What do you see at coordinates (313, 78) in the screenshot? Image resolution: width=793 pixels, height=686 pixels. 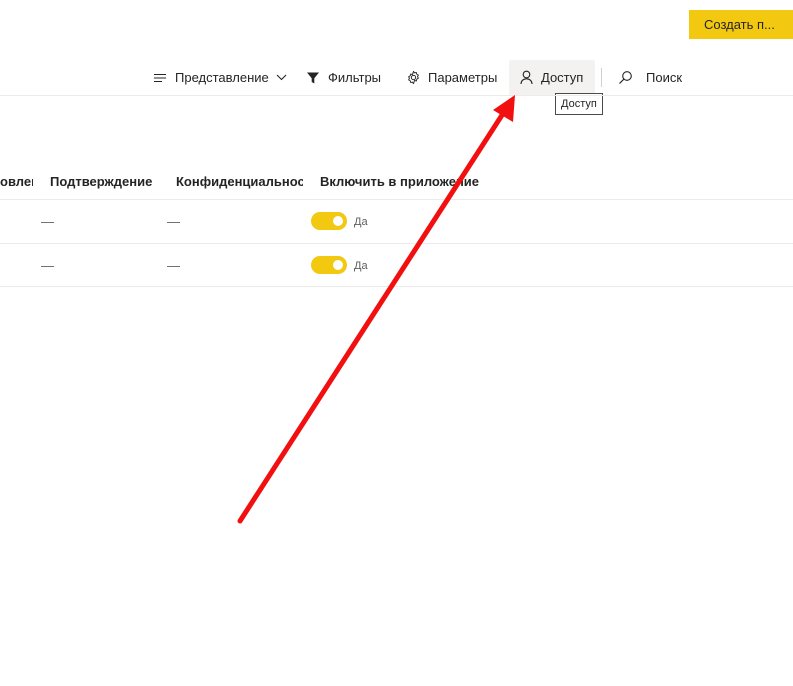 I see `filter-icon` at bounding box center [313, 78].